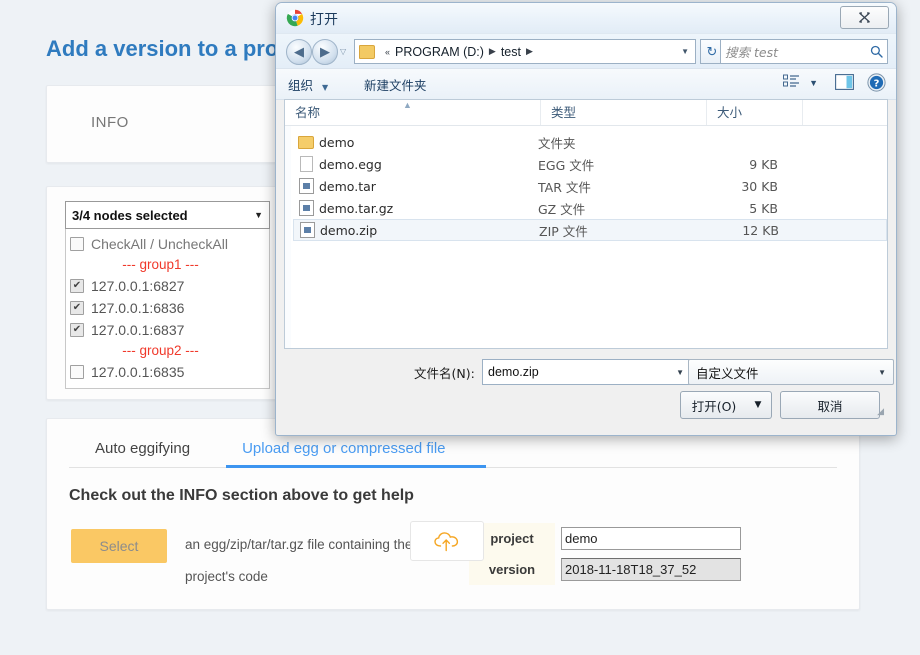 The height and width of the screenshot is (655, 920). What do you see at coordinates (564, 187) in the screenshot?
I see `file-type: TAR 文件` at bounding box center [564, 187].